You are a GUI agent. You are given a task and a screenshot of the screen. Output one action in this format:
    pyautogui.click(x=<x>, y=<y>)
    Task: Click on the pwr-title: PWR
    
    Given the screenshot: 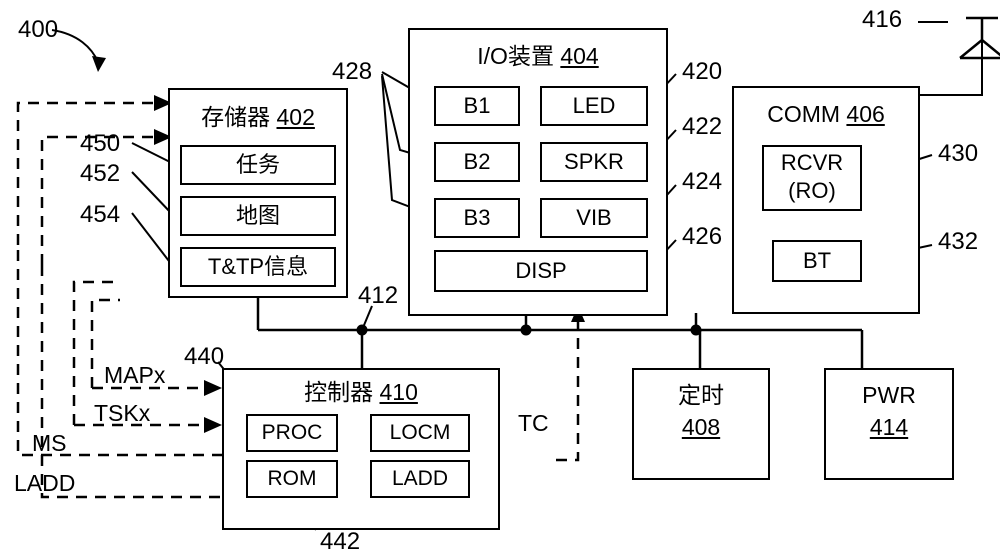 What is the action you would take?
    pyautogui.click(x=889, y=395)
    